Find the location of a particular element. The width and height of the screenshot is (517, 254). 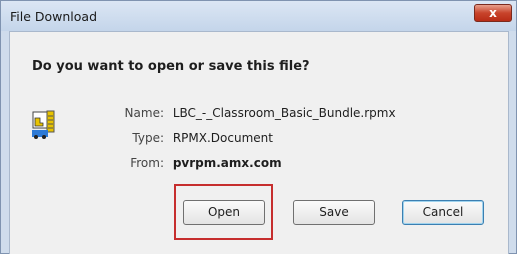

from-row: From: pvrpm.amx.com is located at coordinates (253, 163).